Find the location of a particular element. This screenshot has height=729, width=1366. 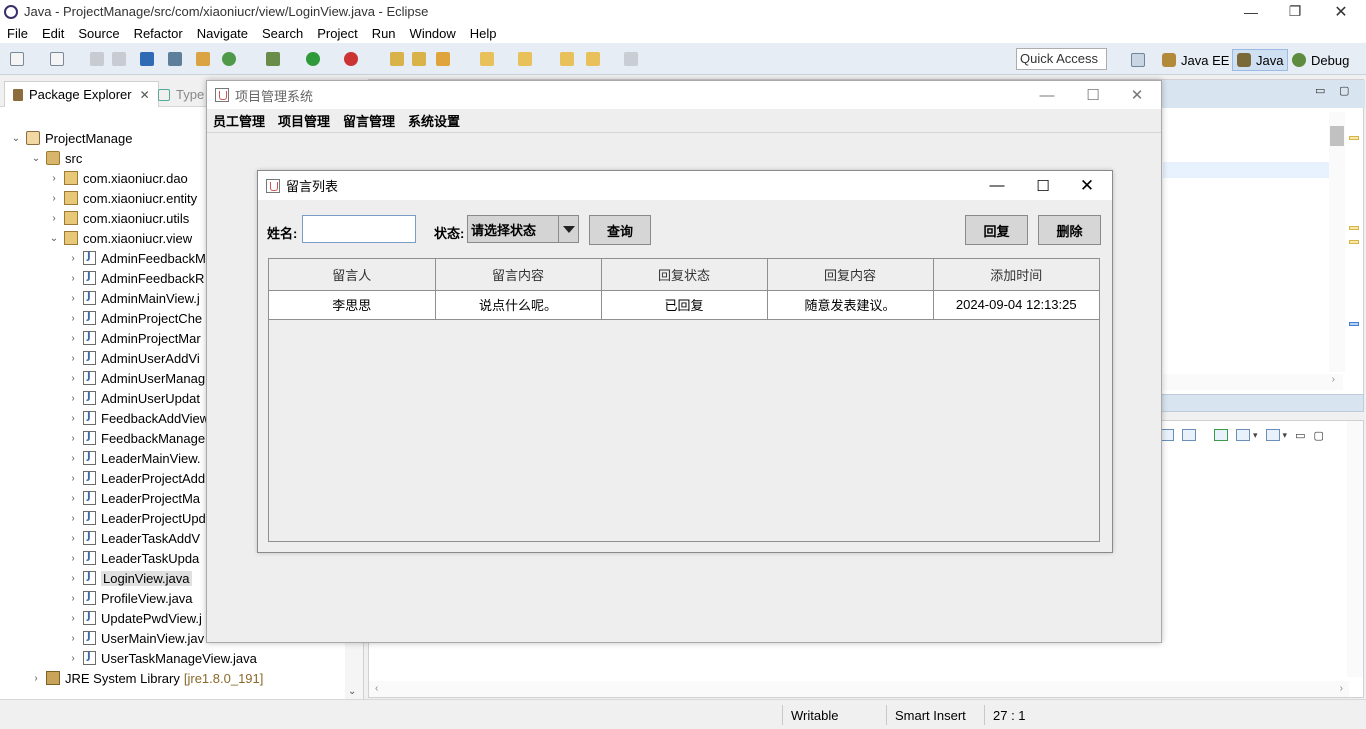

next-annotation-icon is located at coordinates (487, 59).